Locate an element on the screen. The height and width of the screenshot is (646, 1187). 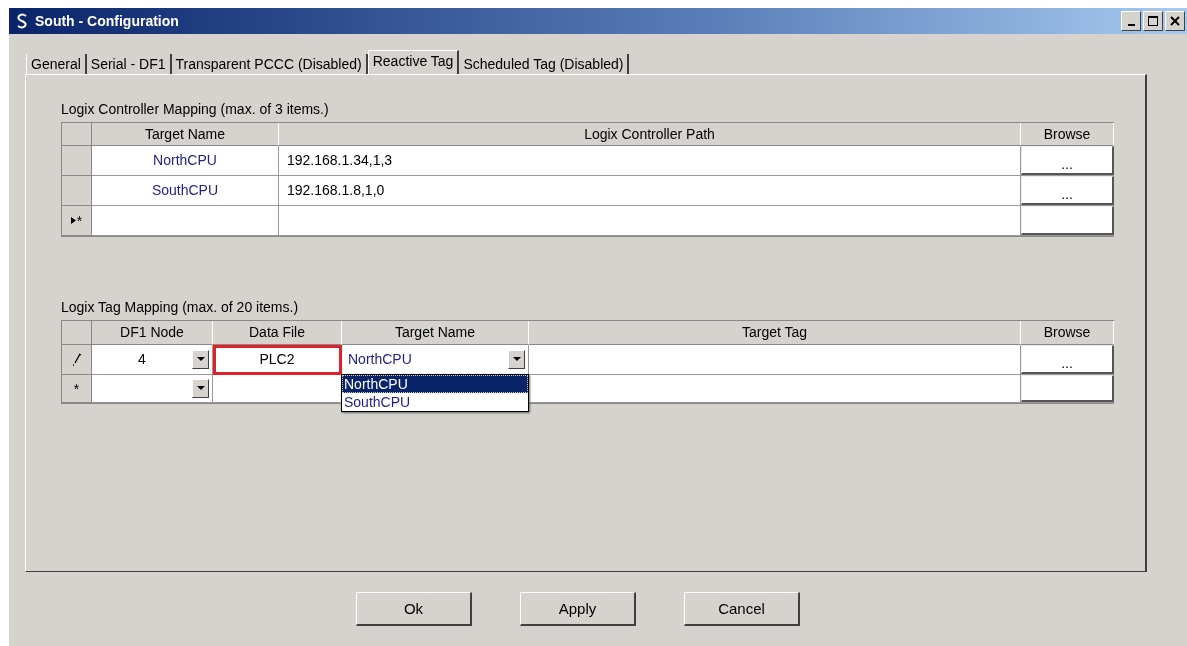
close-button is located at coordinates (1175, 21).